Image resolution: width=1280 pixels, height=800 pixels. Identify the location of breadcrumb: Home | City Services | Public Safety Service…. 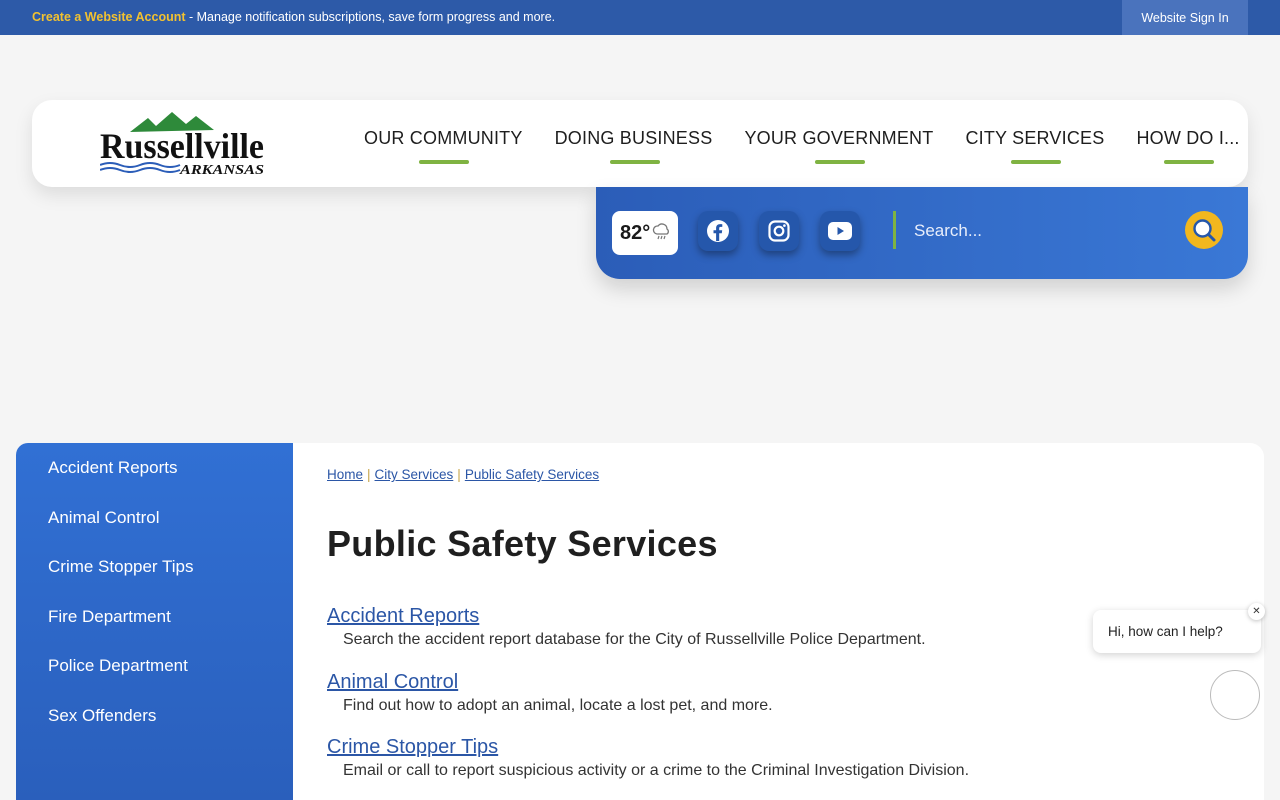
(463, 474).